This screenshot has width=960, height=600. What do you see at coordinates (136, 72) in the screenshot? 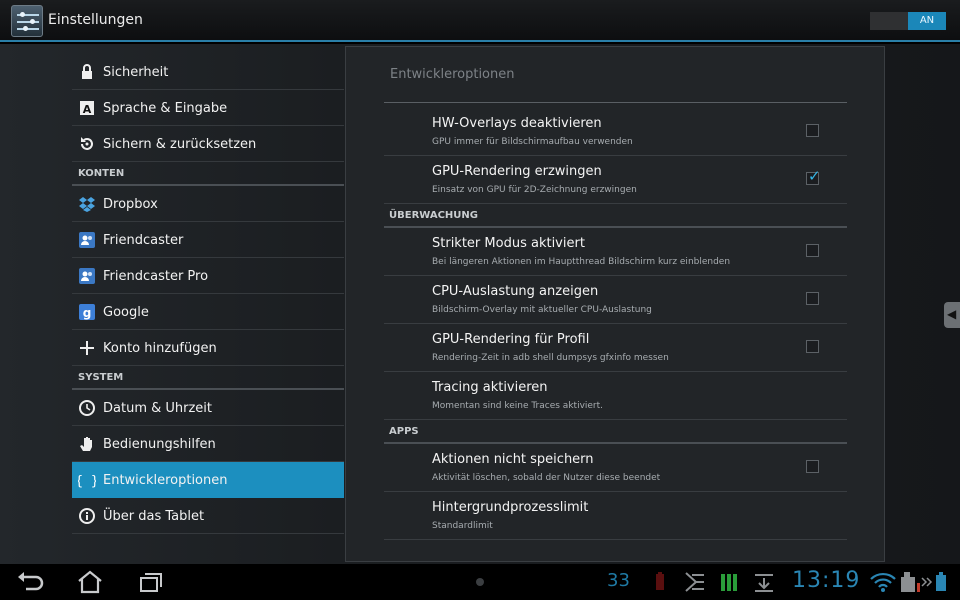
I see `sidebar-item-label: Sicherheit` at bounding box center [136, 72].